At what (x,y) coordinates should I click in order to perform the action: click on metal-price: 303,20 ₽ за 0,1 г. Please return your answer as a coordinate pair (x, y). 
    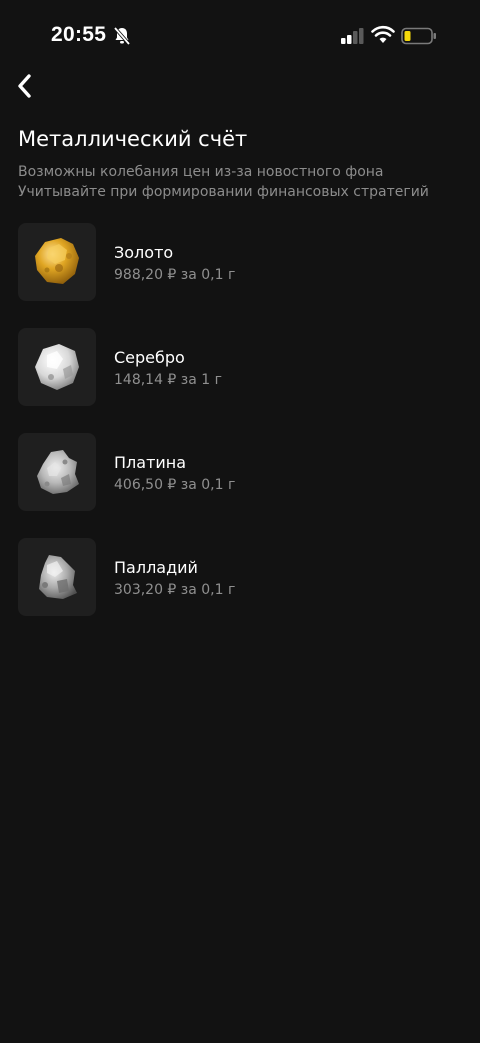
    Looking at the image, I should click on (175, 590).